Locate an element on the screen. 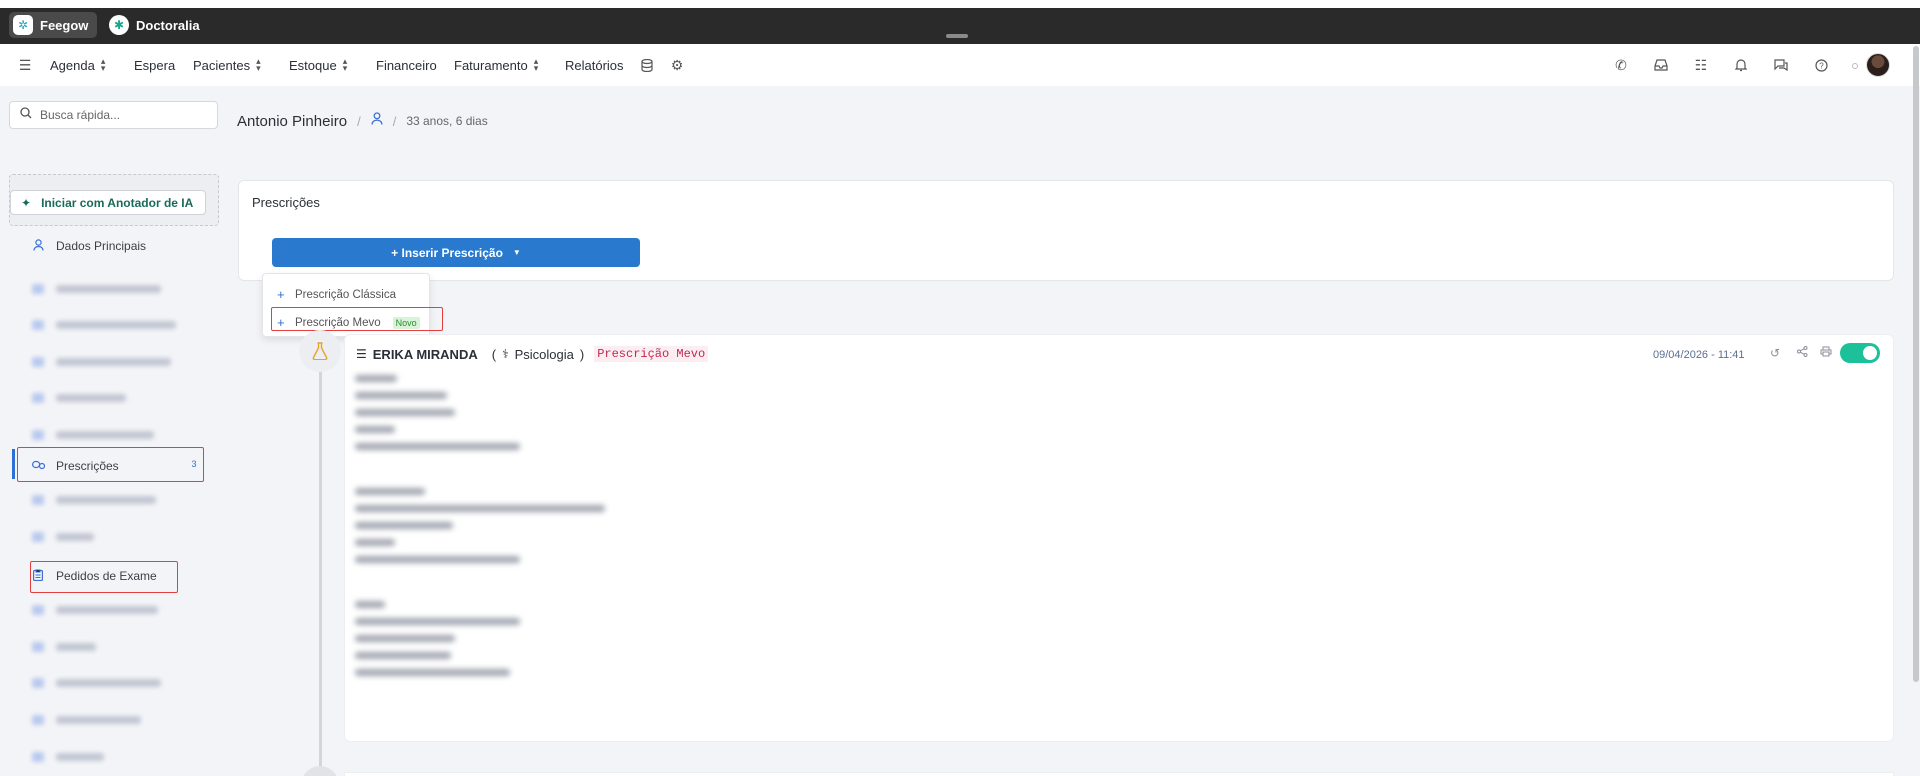 The width and height of the screenshot is (1920, 776). nav-faturamento: Faturamento ▴ ▾ is located at coordinates (496, 65).